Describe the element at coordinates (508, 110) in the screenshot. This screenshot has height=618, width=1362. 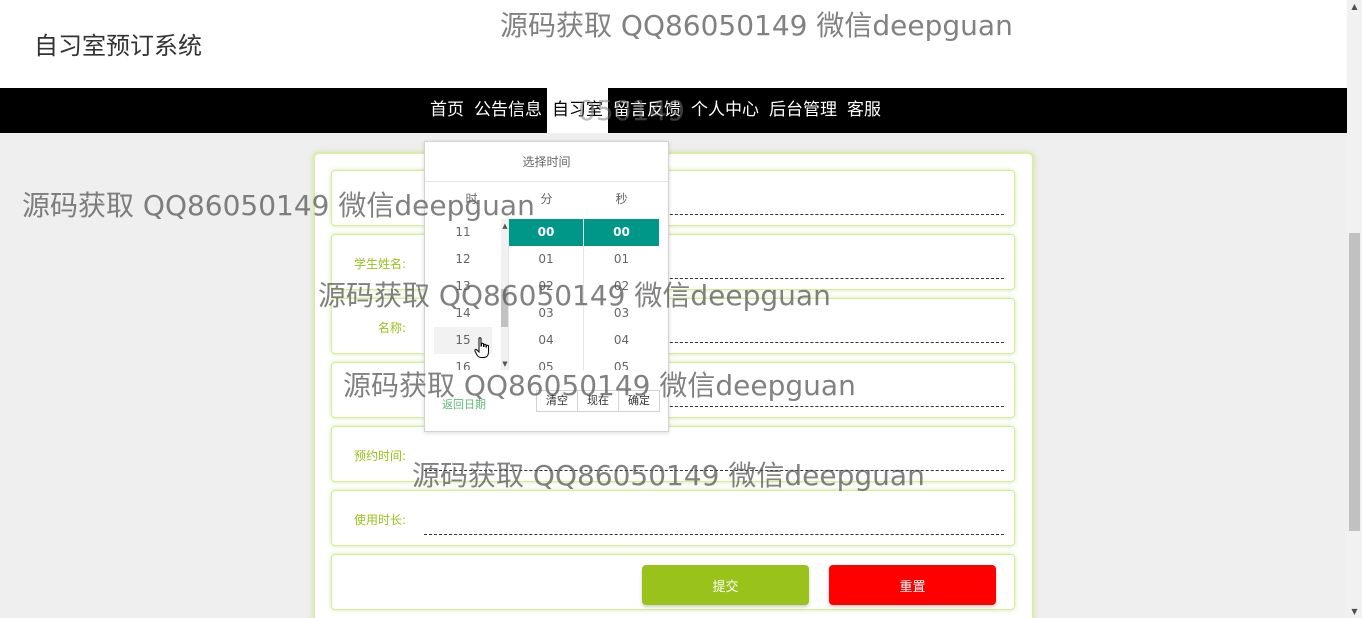
I see `nav-item-announcements: 公告信息` at that location.